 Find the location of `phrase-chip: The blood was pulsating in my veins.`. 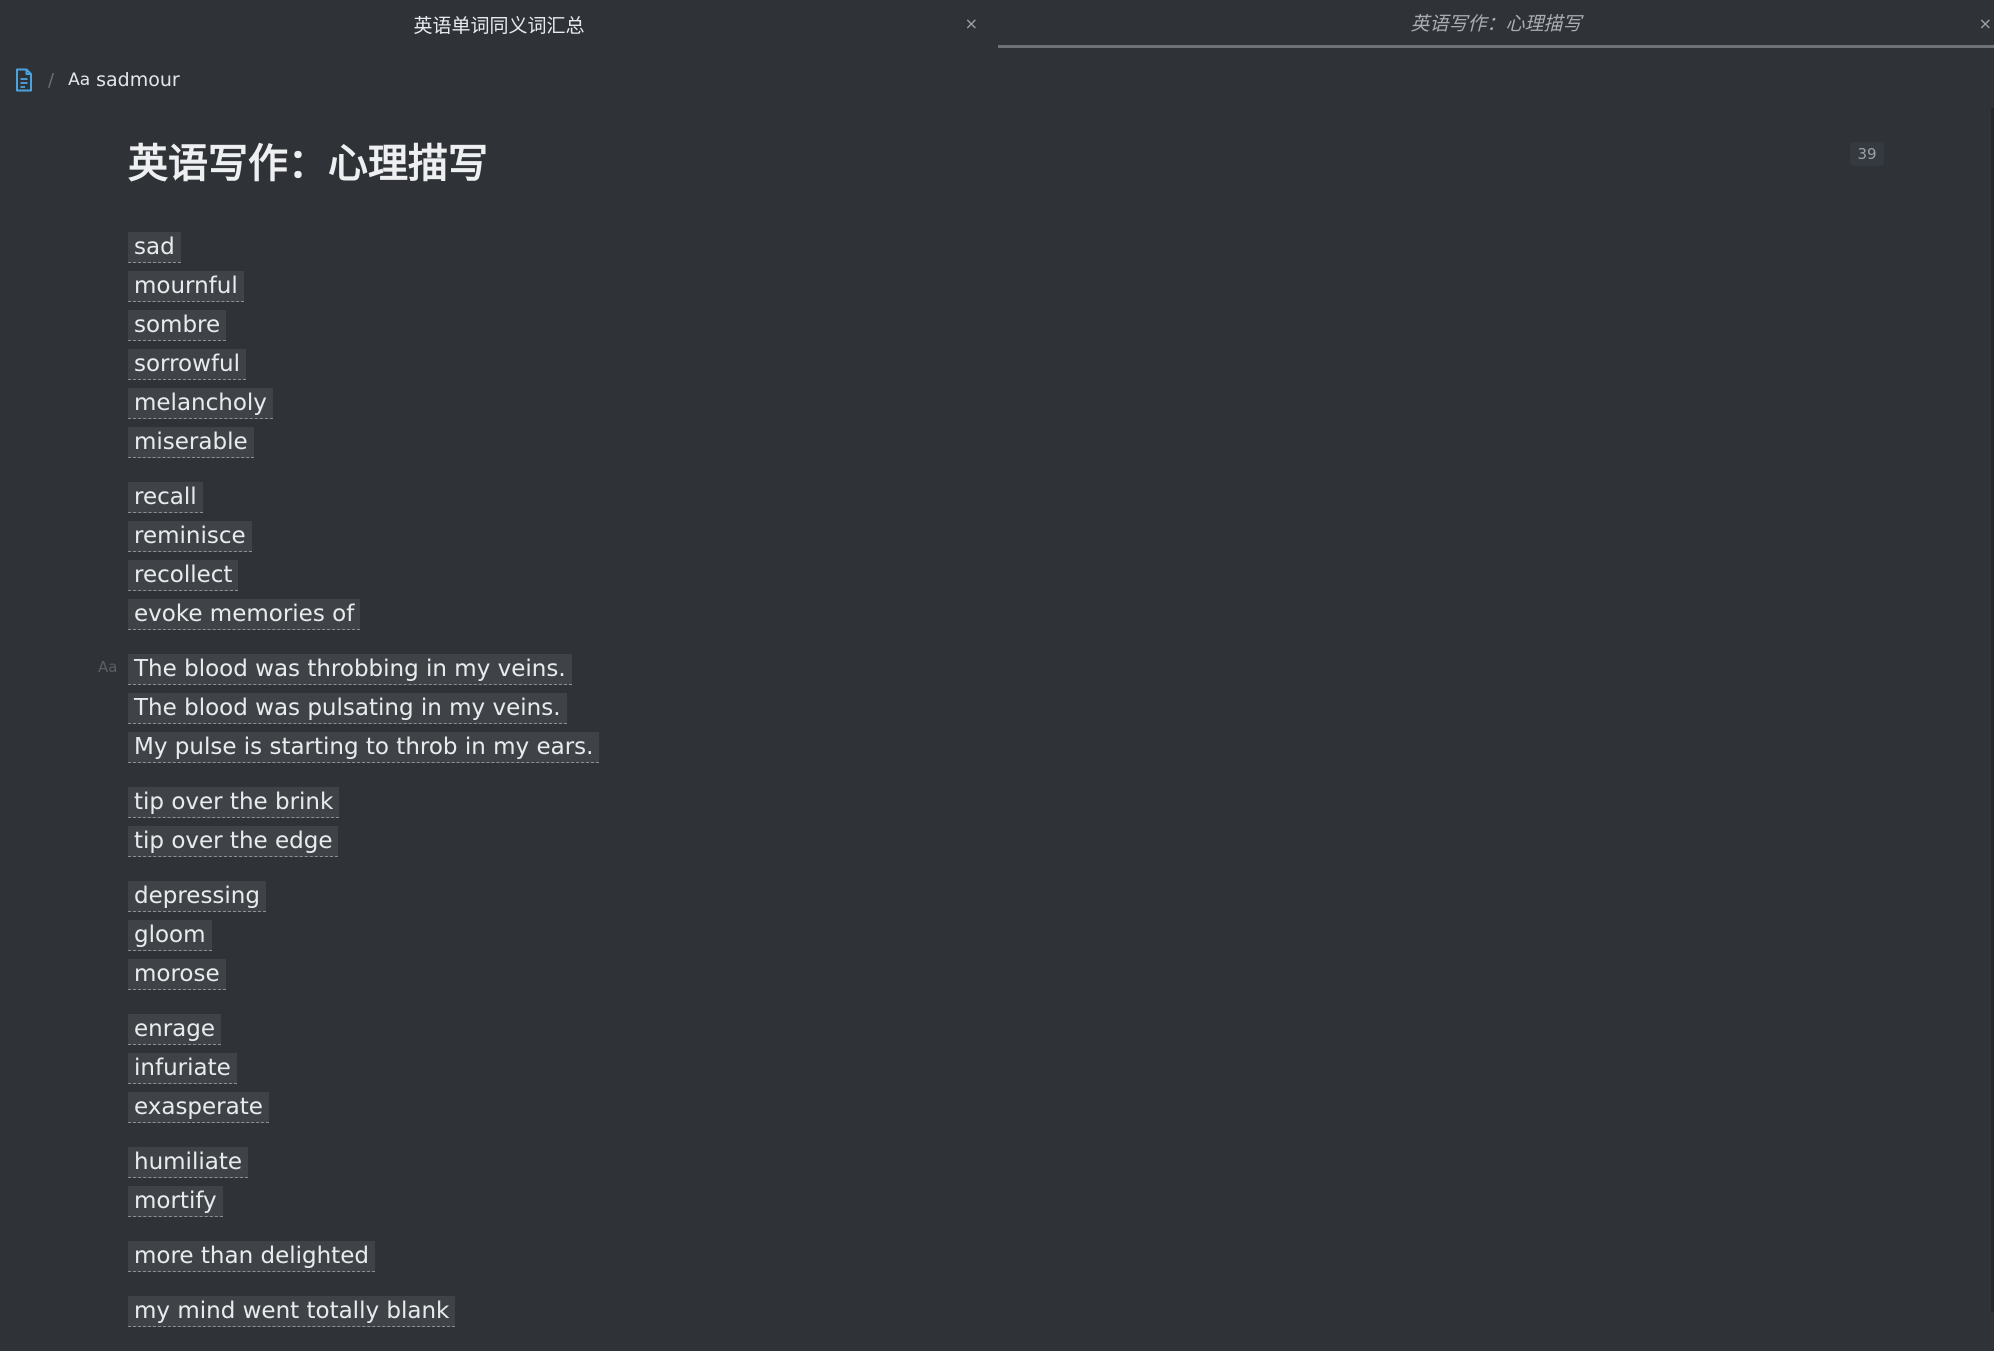

phrase-chip: The blood was pulsating in my veins. is located at coordinates (347, 708).